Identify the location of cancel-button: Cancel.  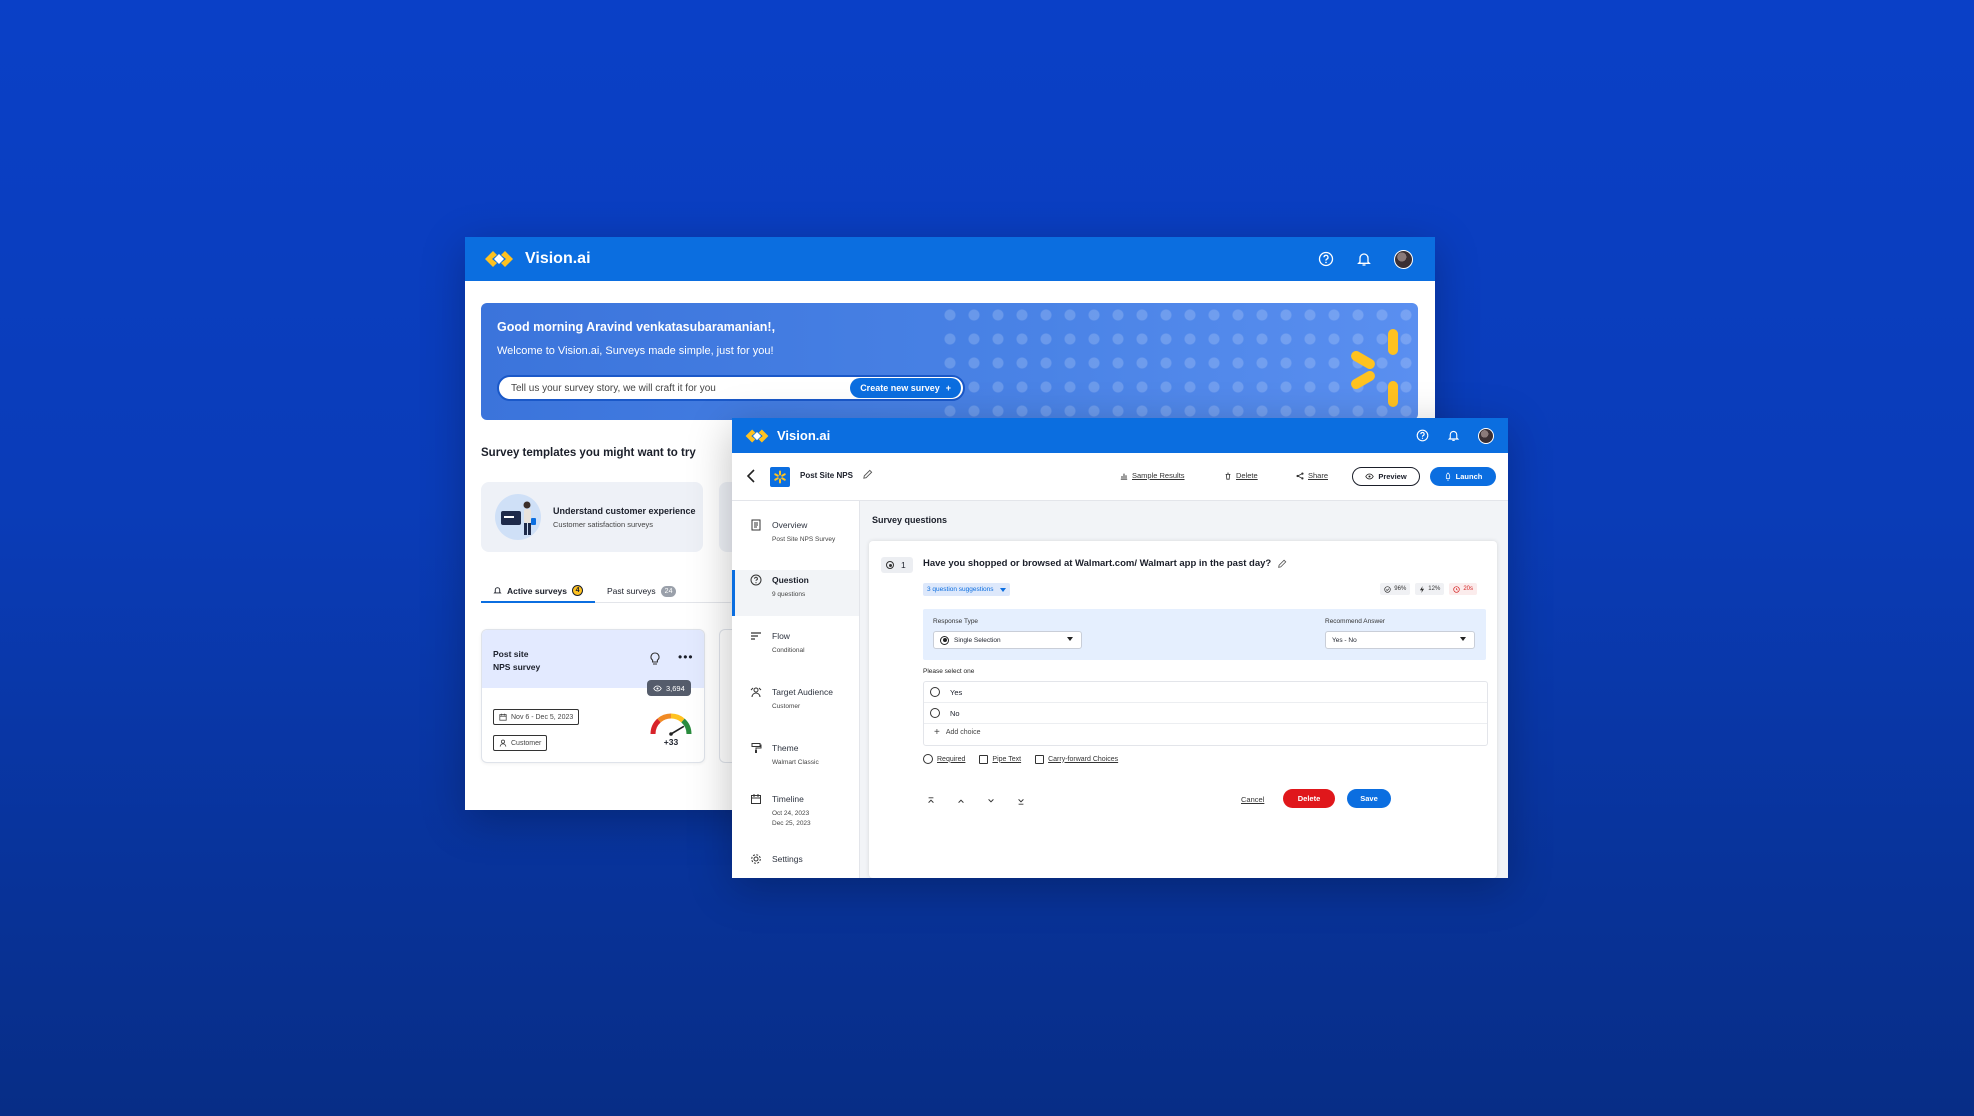
(1252, 799).